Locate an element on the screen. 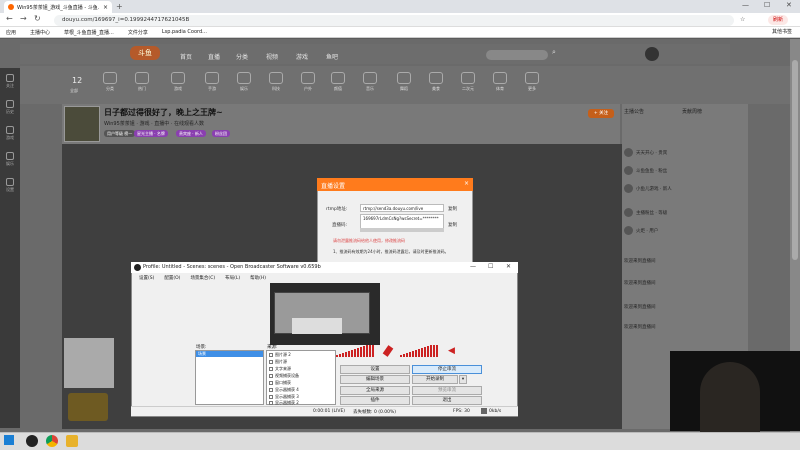 The height and width of the screenshot is (450, 800). category-item: 更多 is located at coordinates (532, 86).